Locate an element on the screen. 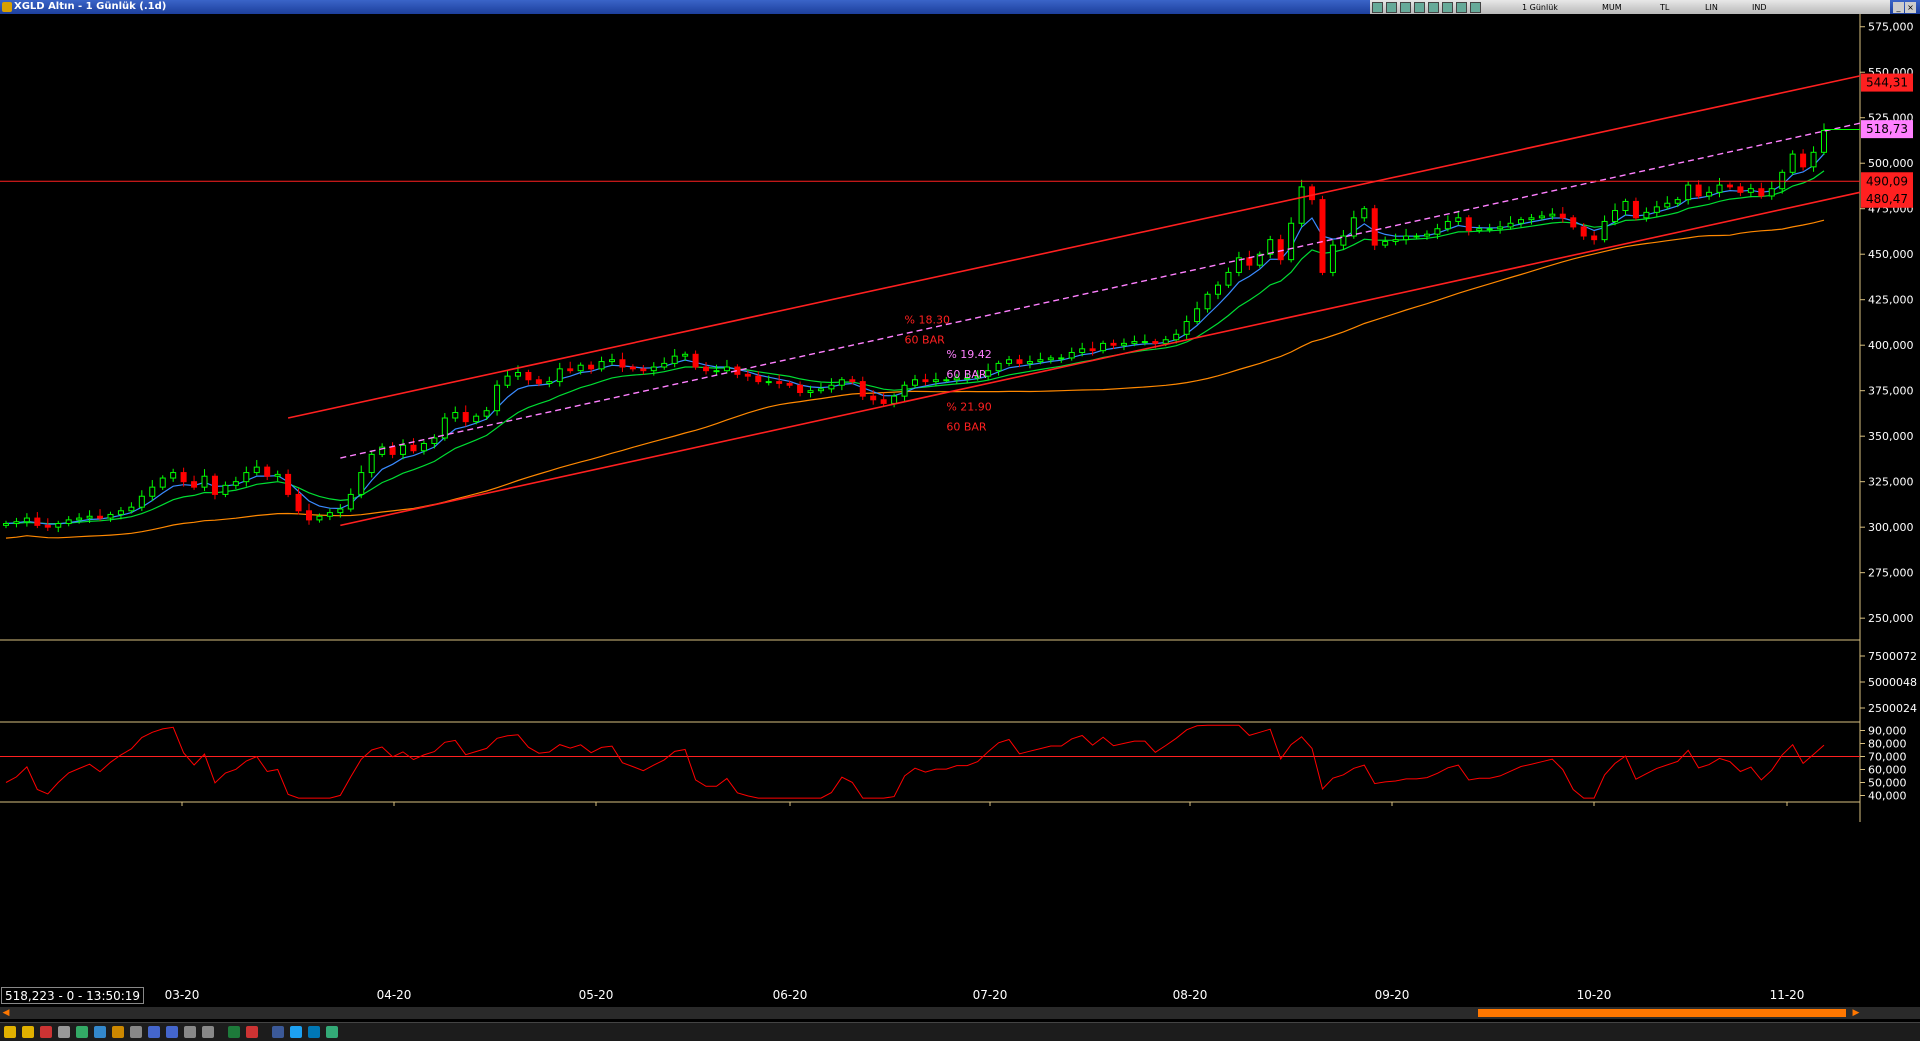 The height and width of the screenshot is (1041, 1920). twitter-icon is located at coordinates (296, 1032).